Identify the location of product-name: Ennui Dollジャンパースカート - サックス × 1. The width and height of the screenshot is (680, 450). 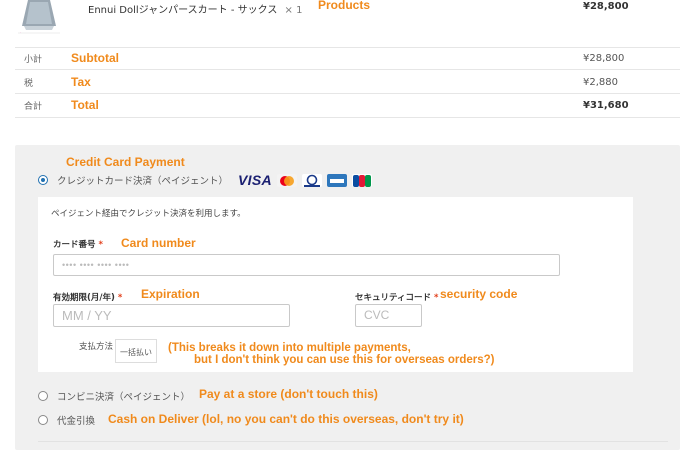
(195, 8).